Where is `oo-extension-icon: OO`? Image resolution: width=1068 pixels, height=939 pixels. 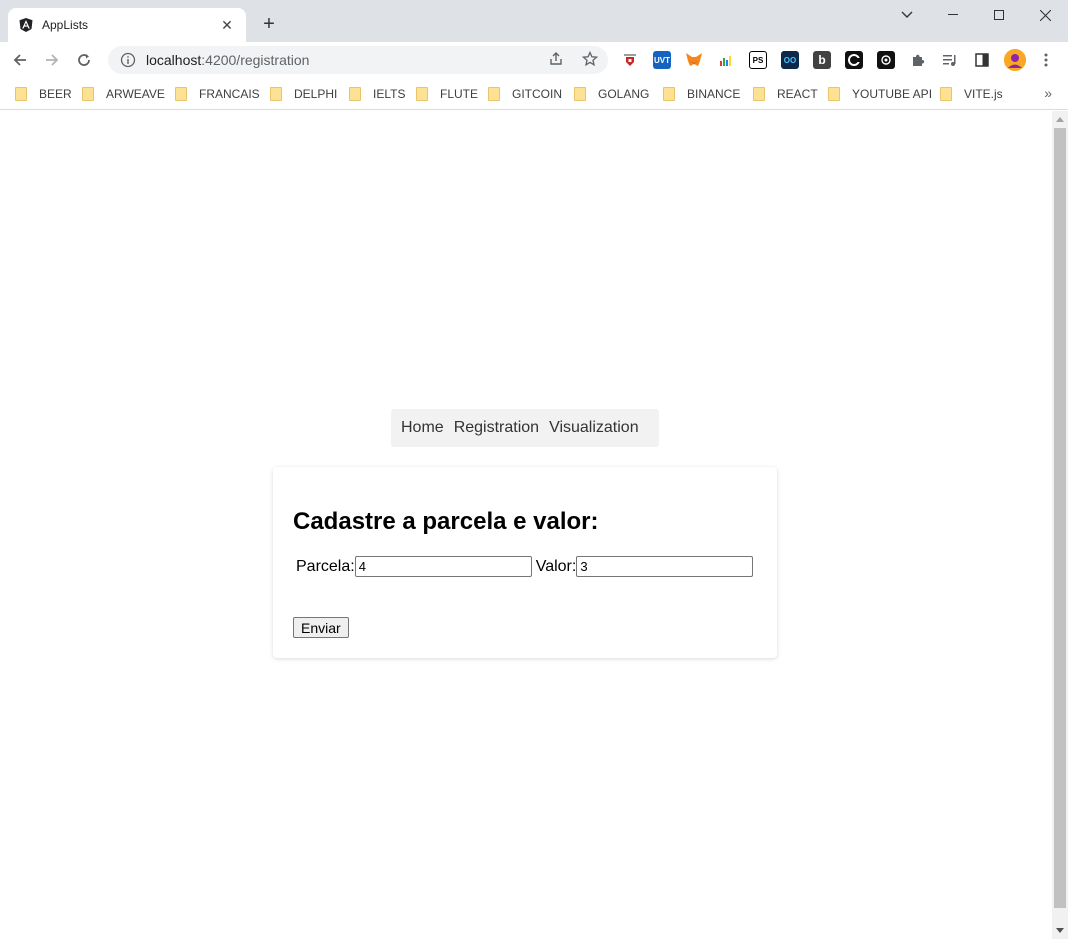
oo-extension-icon: OO is located at coordinates (790, 60).